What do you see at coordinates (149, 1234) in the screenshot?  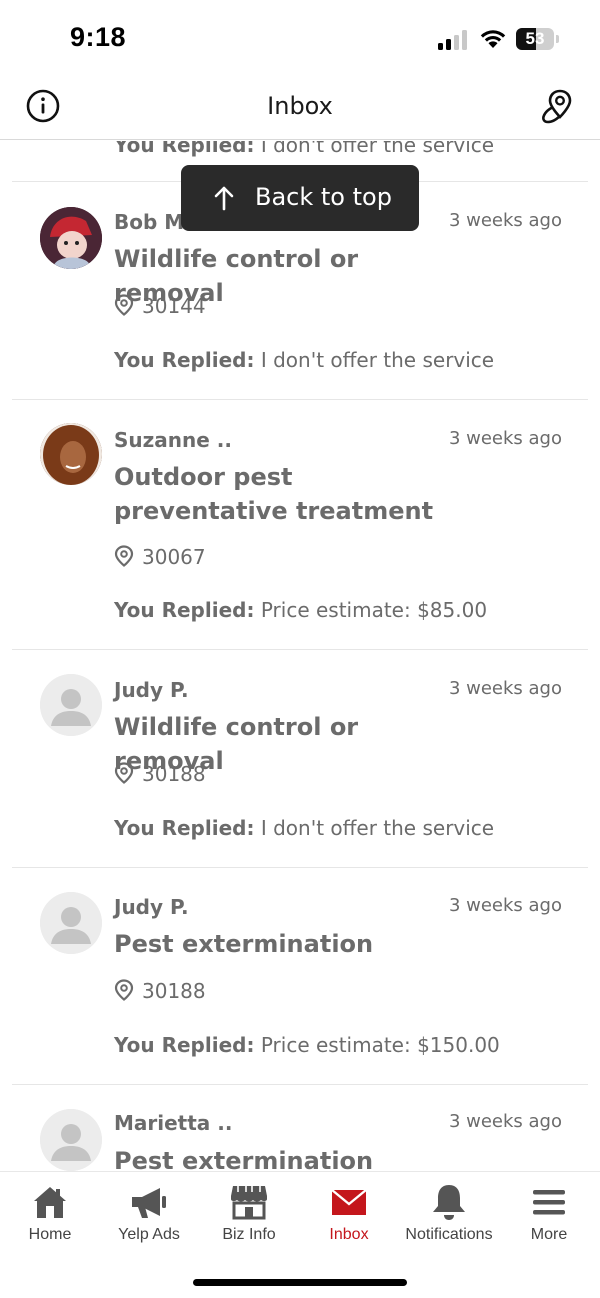 I see `tab-label: Yelp Ads` at bounding box center [149, 1234].